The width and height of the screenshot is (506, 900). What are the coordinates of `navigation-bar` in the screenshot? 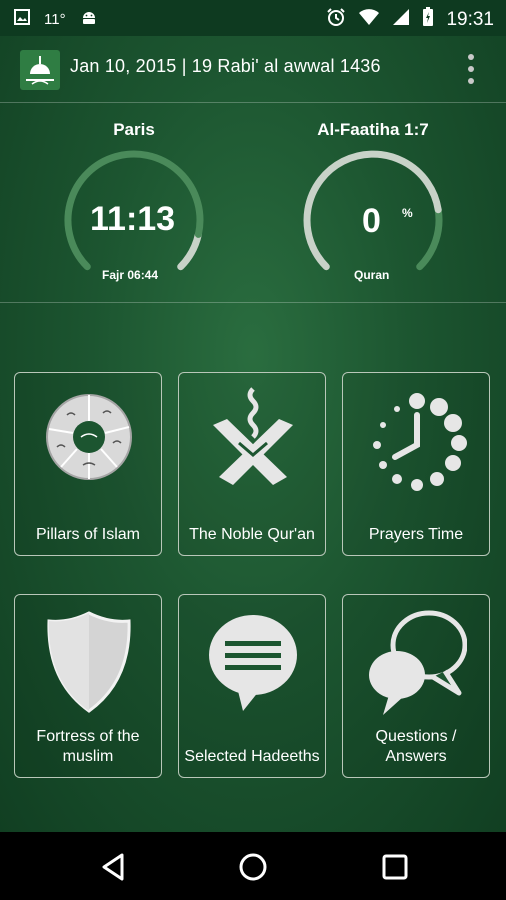 It's located at (253, 866).